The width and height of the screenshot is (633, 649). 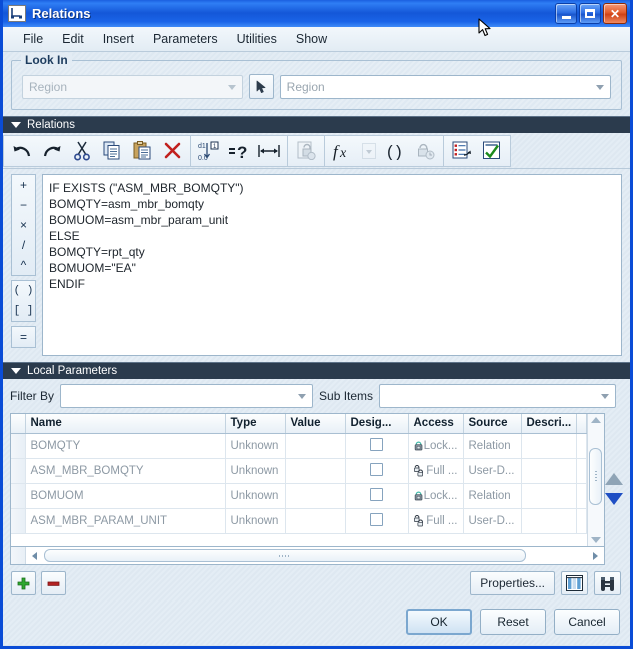 What do you see at coordinates (23, 337) in the screenshot?
I see `op-equals-button: =` at bounding box center [23, 337].